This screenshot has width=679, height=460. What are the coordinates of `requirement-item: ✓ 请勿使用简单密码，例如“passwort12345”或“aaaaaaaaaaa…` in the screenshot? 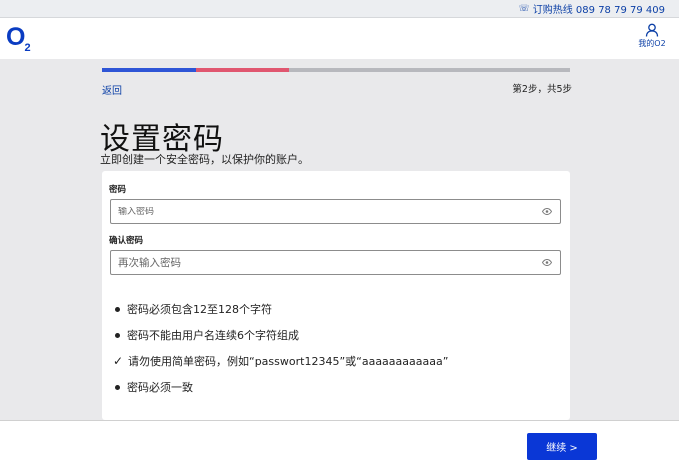 It's located at (281, 361).